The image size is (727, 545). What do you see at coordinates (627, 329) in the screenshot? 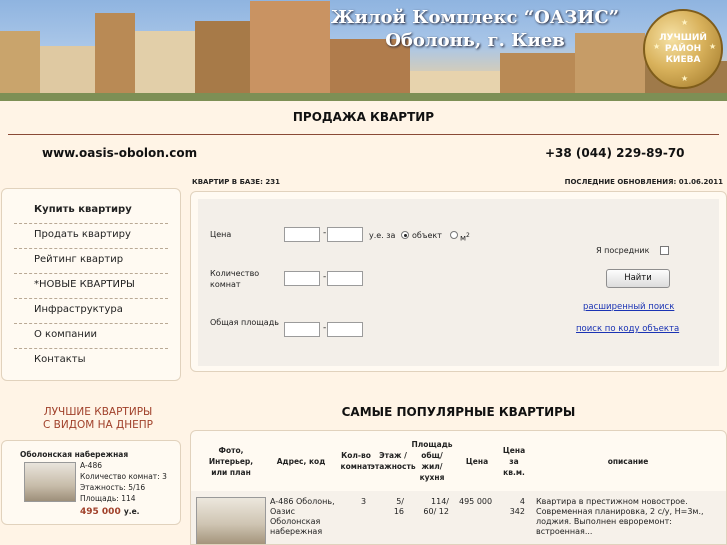
I see `search-by-code-link: поиск по коду объекта` at bounding box center [627, 329].